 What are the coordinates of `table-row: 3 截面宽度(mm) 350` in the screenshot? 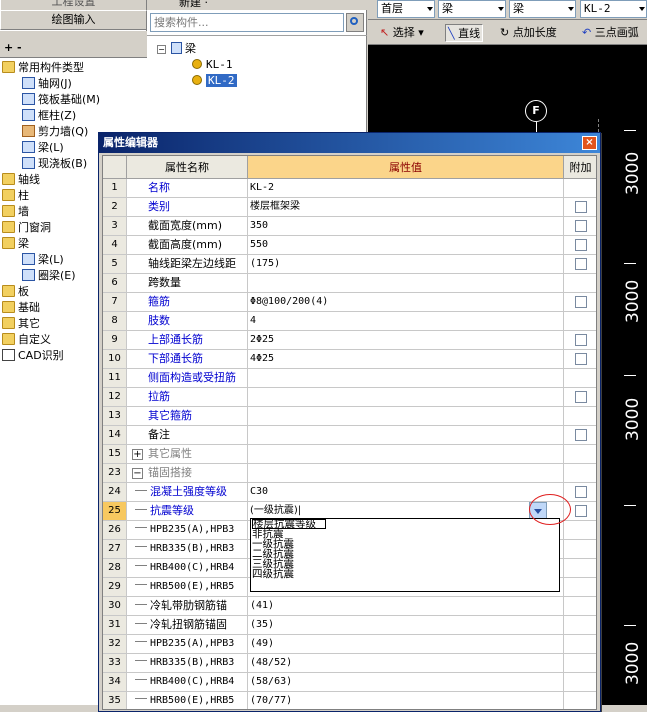 It's located at (349, 226).